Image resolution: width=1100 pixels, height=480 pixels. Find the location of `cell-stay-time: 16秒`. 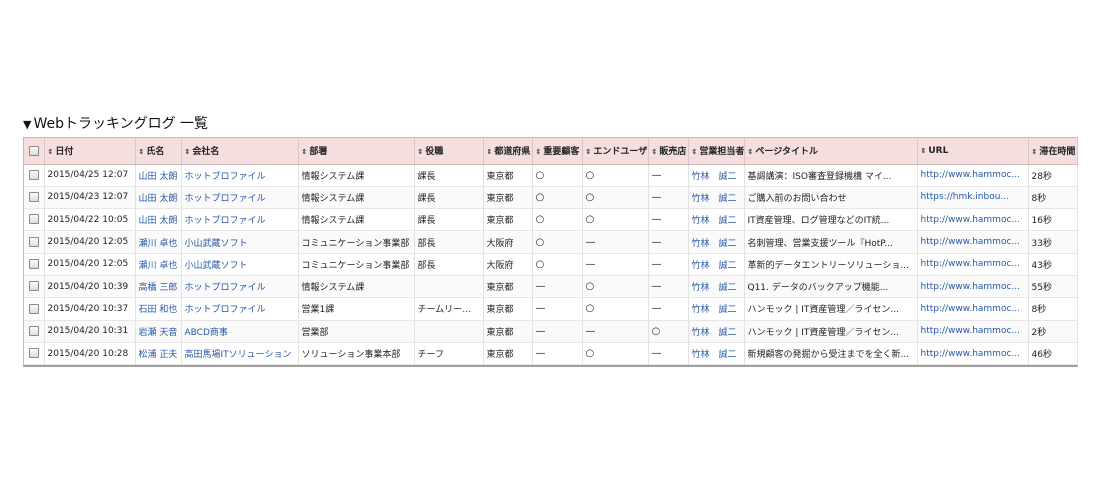

cell-stay-time: 16秒 is located at coordinates (1053, 220).